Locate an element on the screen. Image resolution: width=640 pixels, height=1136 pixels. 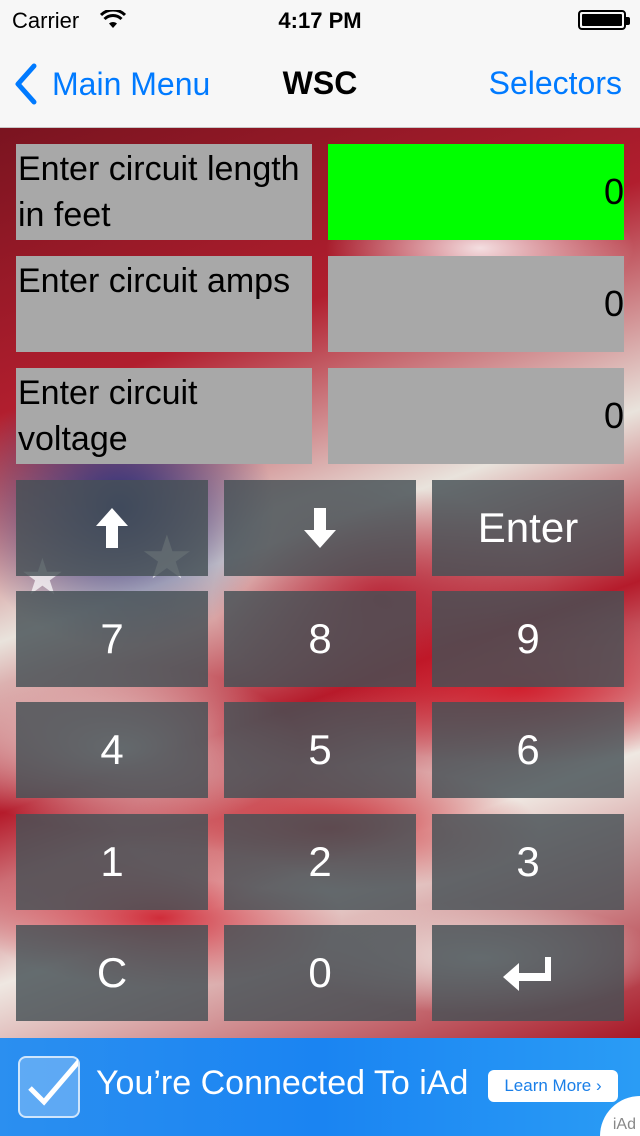
arrow-down-icon is located at coordinates (320, 528).